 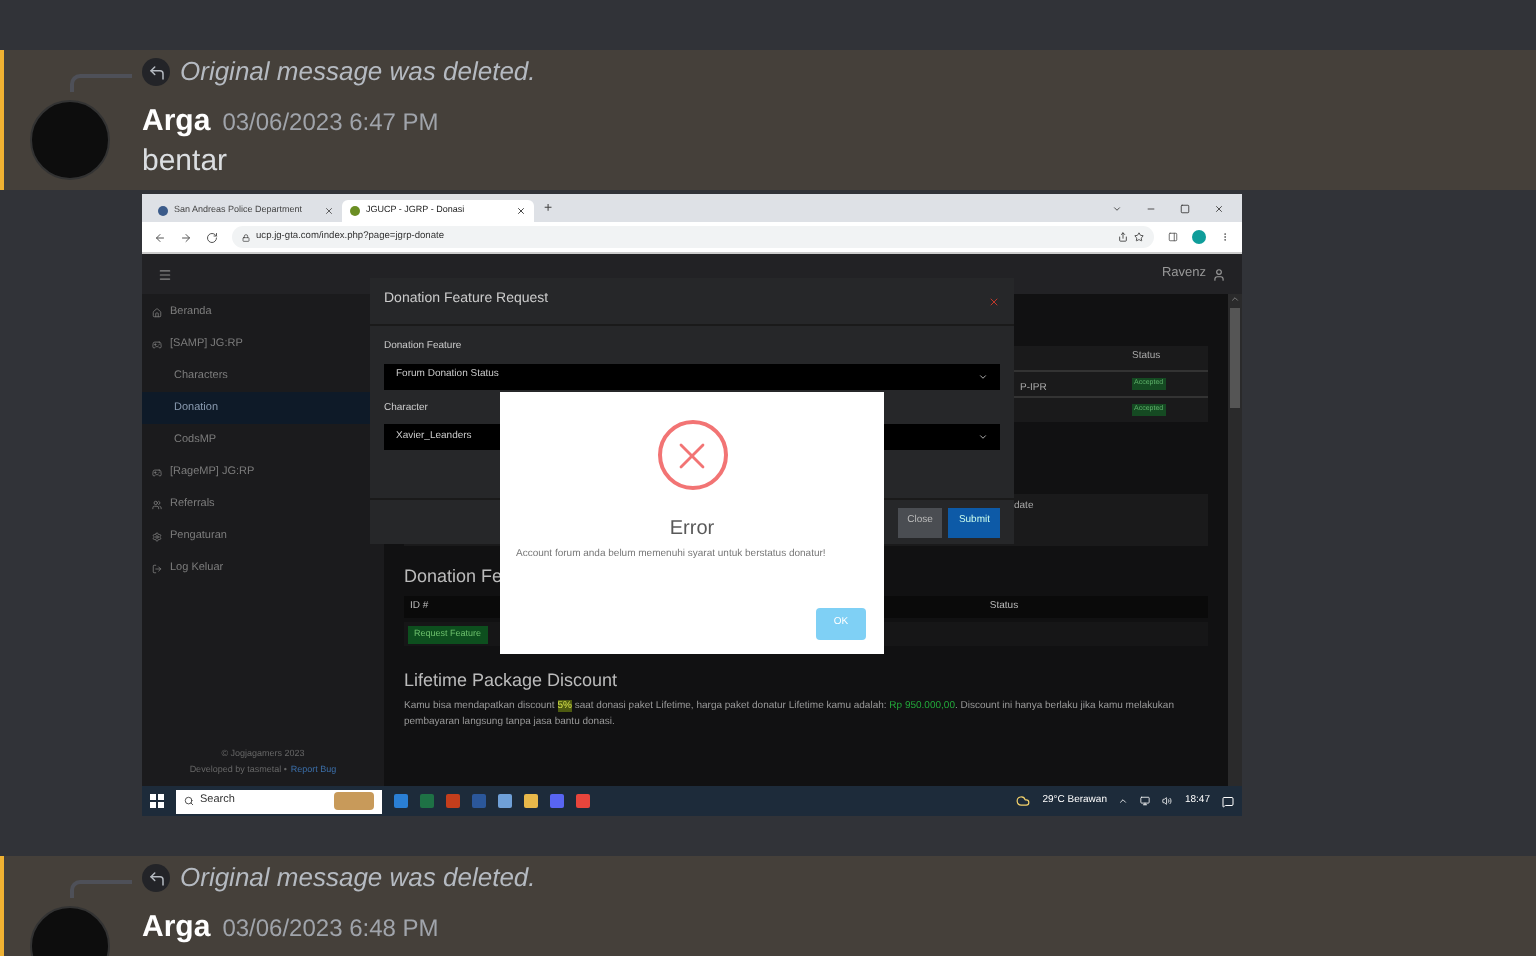 What do you see at coordinates (157, 801) in the screenshot?
I see `windows-logo-icon` at bounding box center [157, 801].